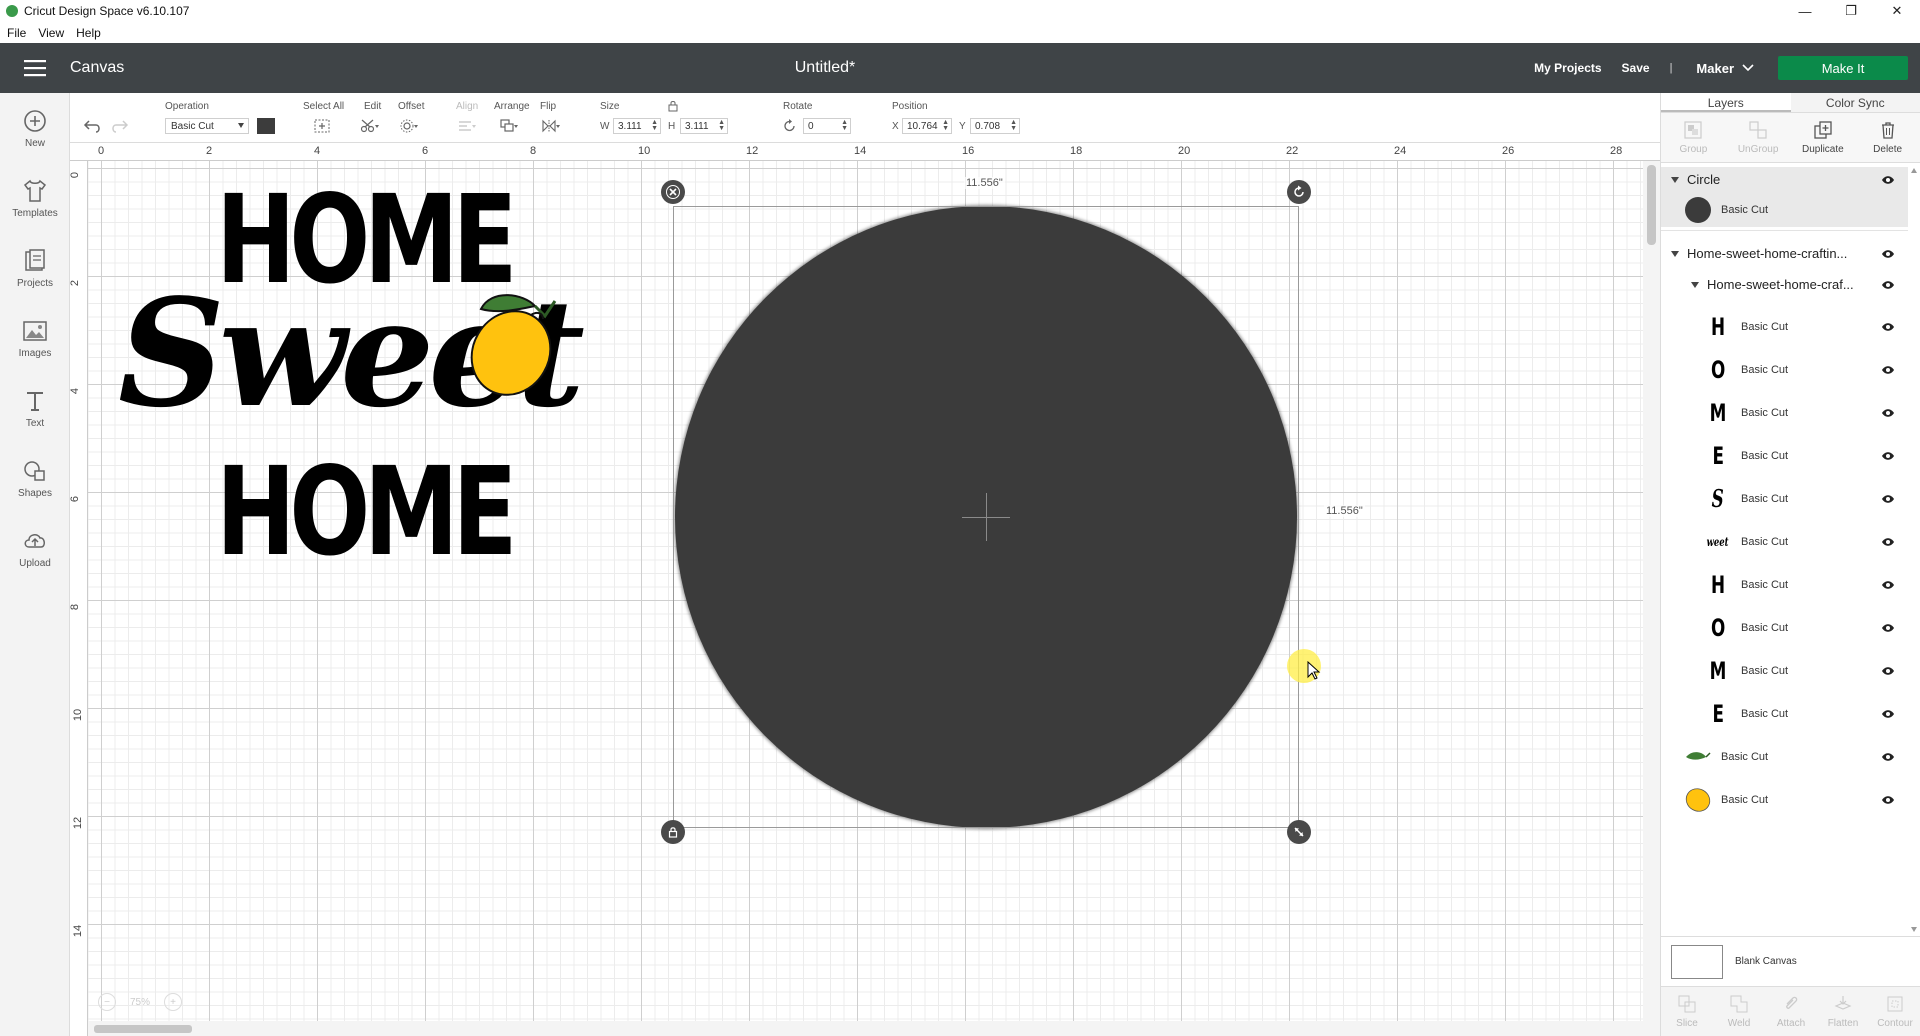  Describe the element at coordinates (1726, 102) in the screenshot. I see `tab-layers: Layers` at that location.